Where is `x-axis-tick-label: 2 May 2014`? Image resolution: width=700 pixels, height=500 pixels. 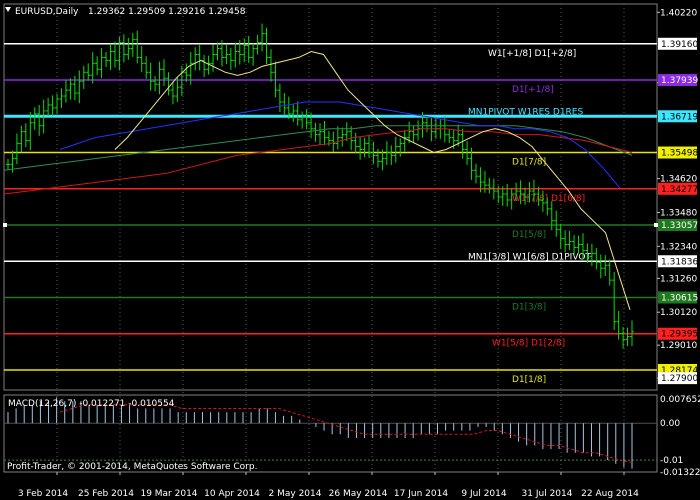
x-axis-tick-label: 2 May 2014 is located at coordinates (295, 494).